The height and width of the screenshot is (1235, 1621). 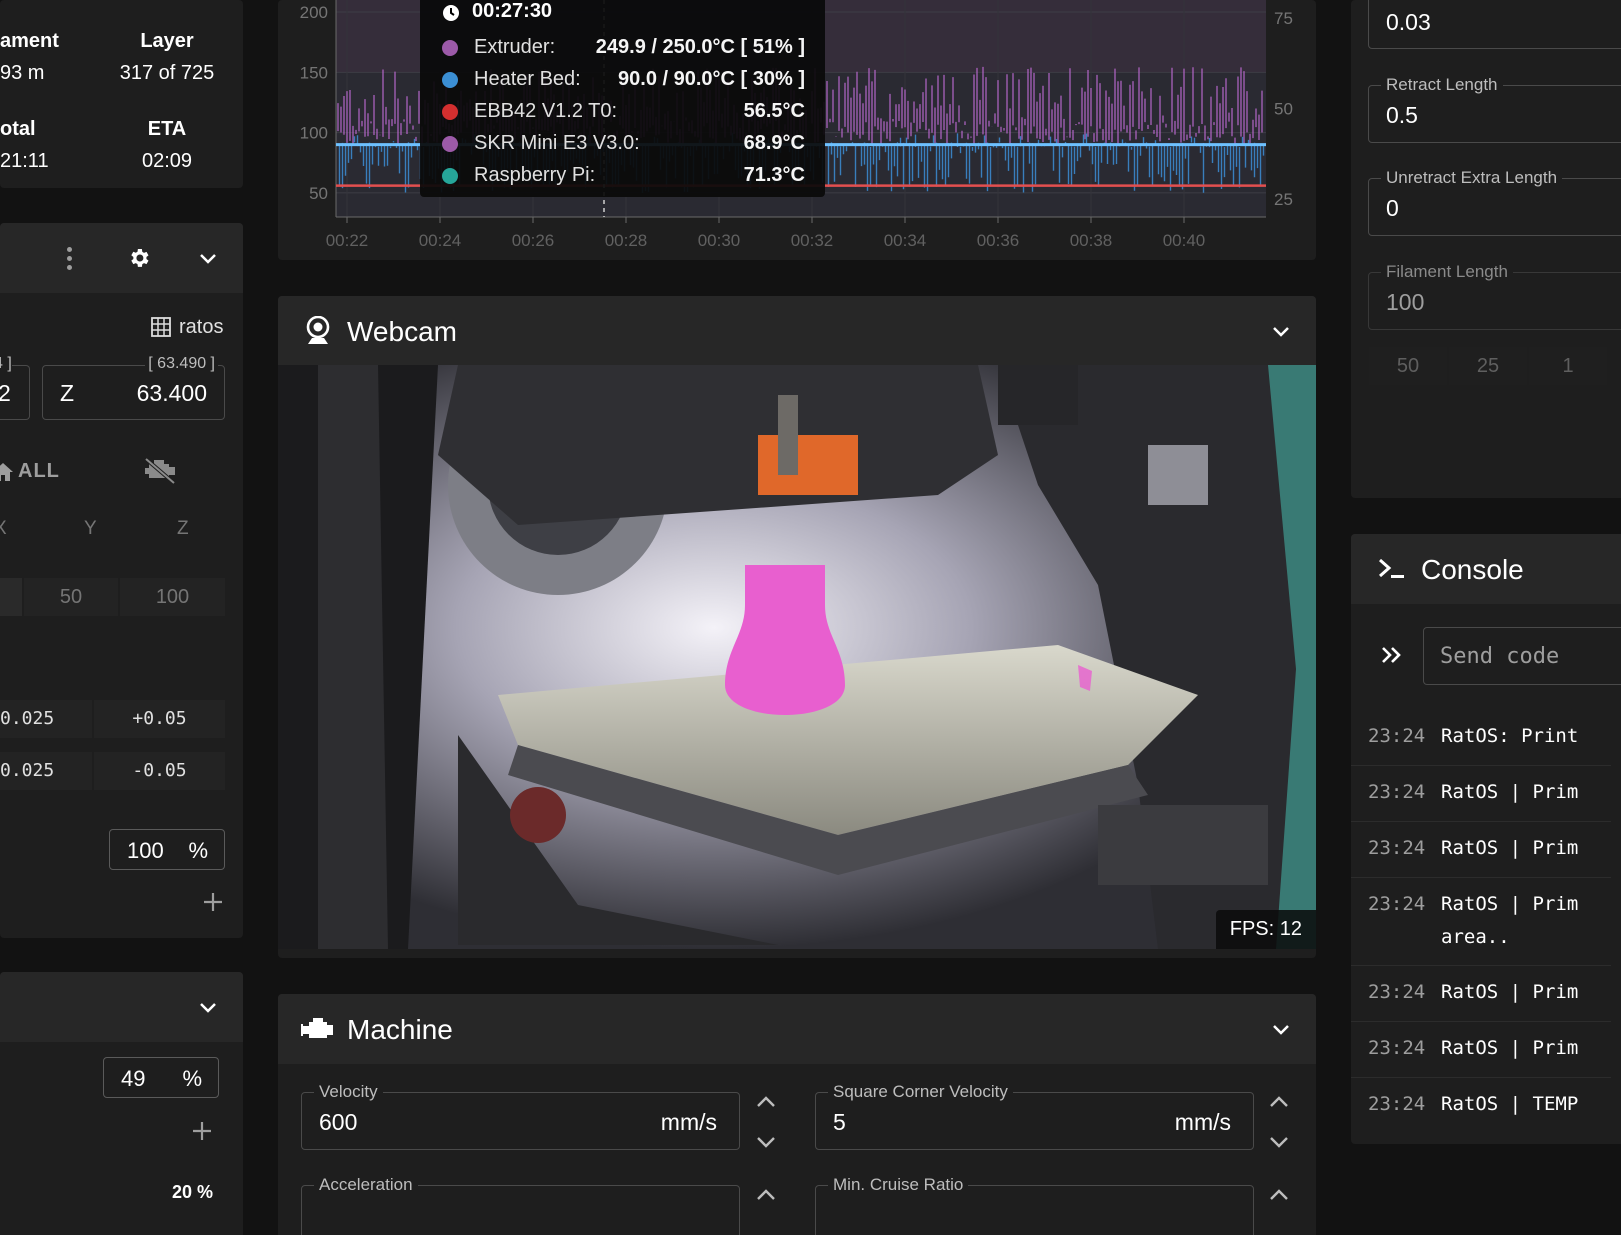 What do you see at coordinates (1494, 296) in the screenshot?
I see `filament-length-field: Filament Length 100` at bounding box center [1494, 296].